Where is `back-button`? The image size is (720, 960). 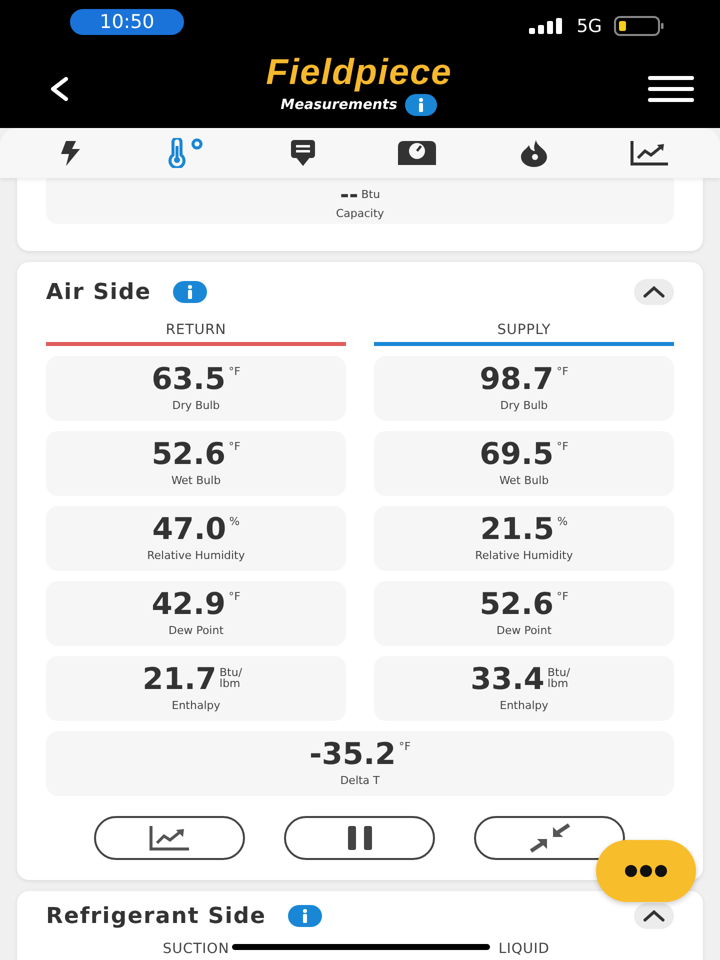 back-button is located at coordinates (59, 89).